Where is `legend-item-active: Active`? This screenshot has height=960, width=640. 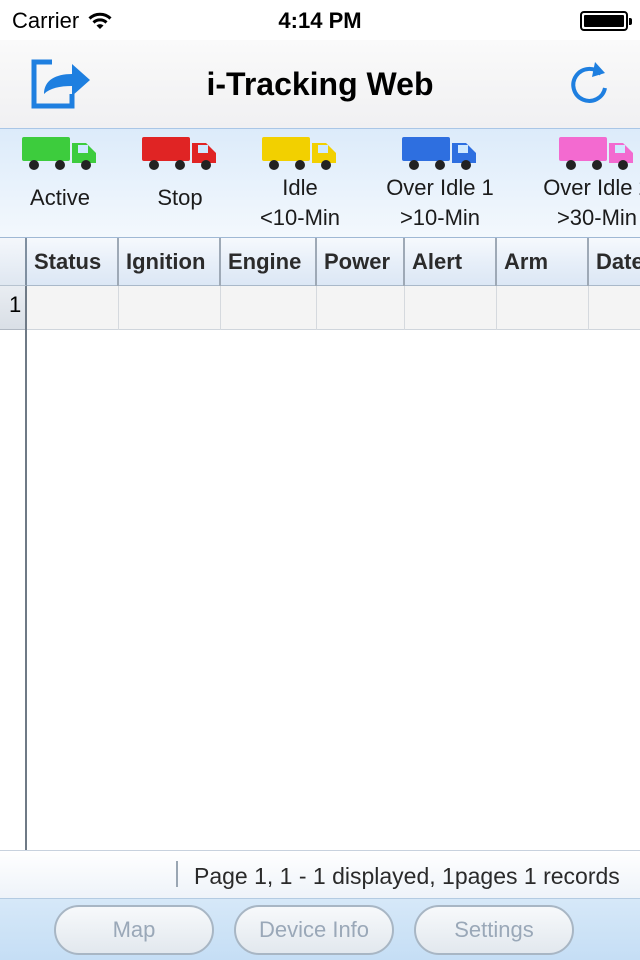
legend-item-active: Active is located at coordinates (60, 171).